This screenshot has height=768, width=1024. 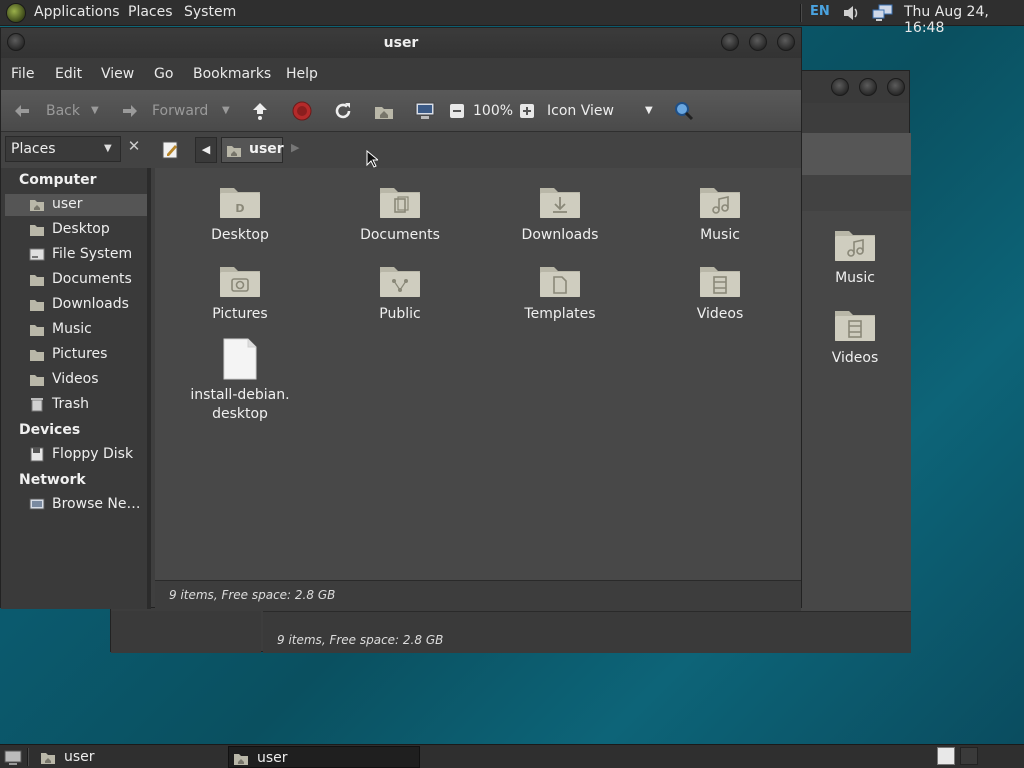 I want to click on network-icon, so click(x=883, y=13).